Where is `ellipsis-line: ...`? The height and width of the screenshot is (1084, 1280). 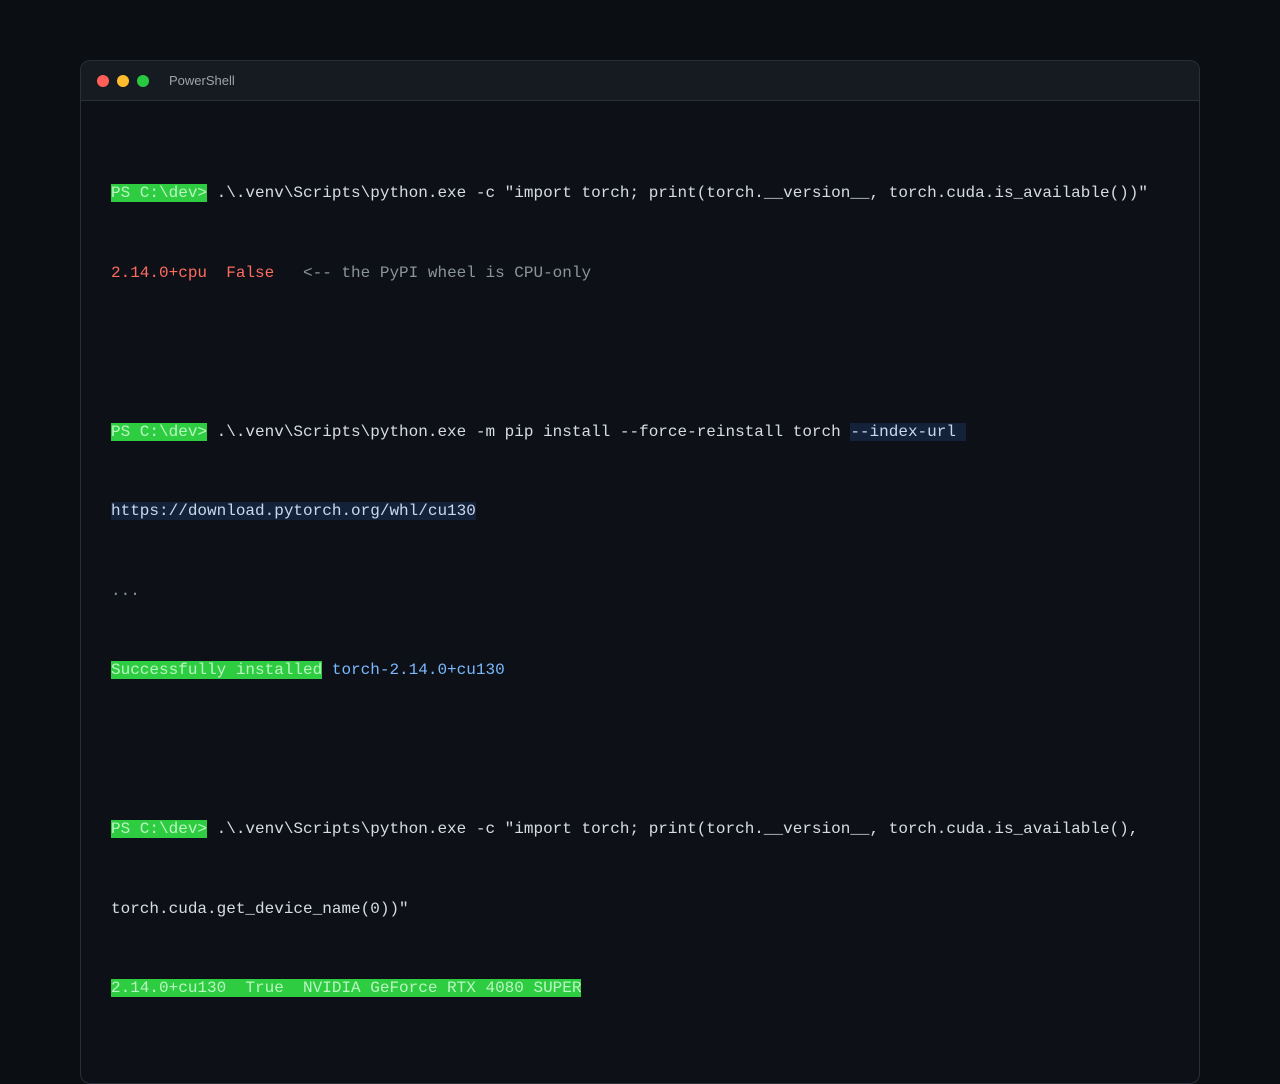
ellipsis-line: ... is located at coordinates (125, 590).